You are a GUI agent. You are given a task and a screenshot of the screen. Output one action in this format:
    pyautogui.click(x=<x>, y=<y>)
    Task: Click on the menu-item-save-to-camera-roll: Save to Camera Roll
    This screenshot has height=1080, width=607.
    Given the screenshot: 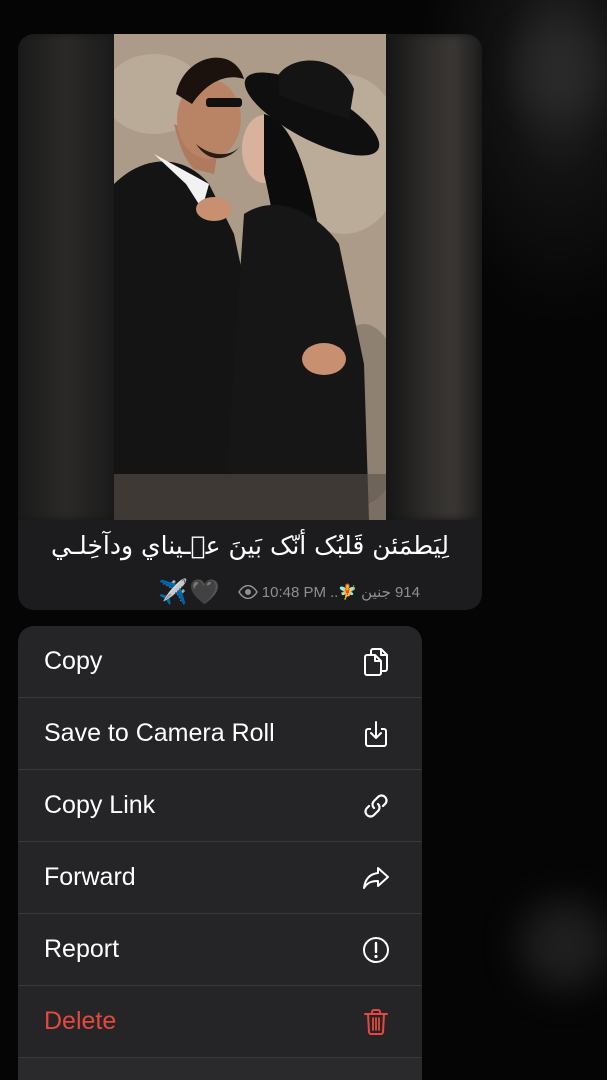 What is the action you would take?
    pyautogui.click(x=220, y=734)
    